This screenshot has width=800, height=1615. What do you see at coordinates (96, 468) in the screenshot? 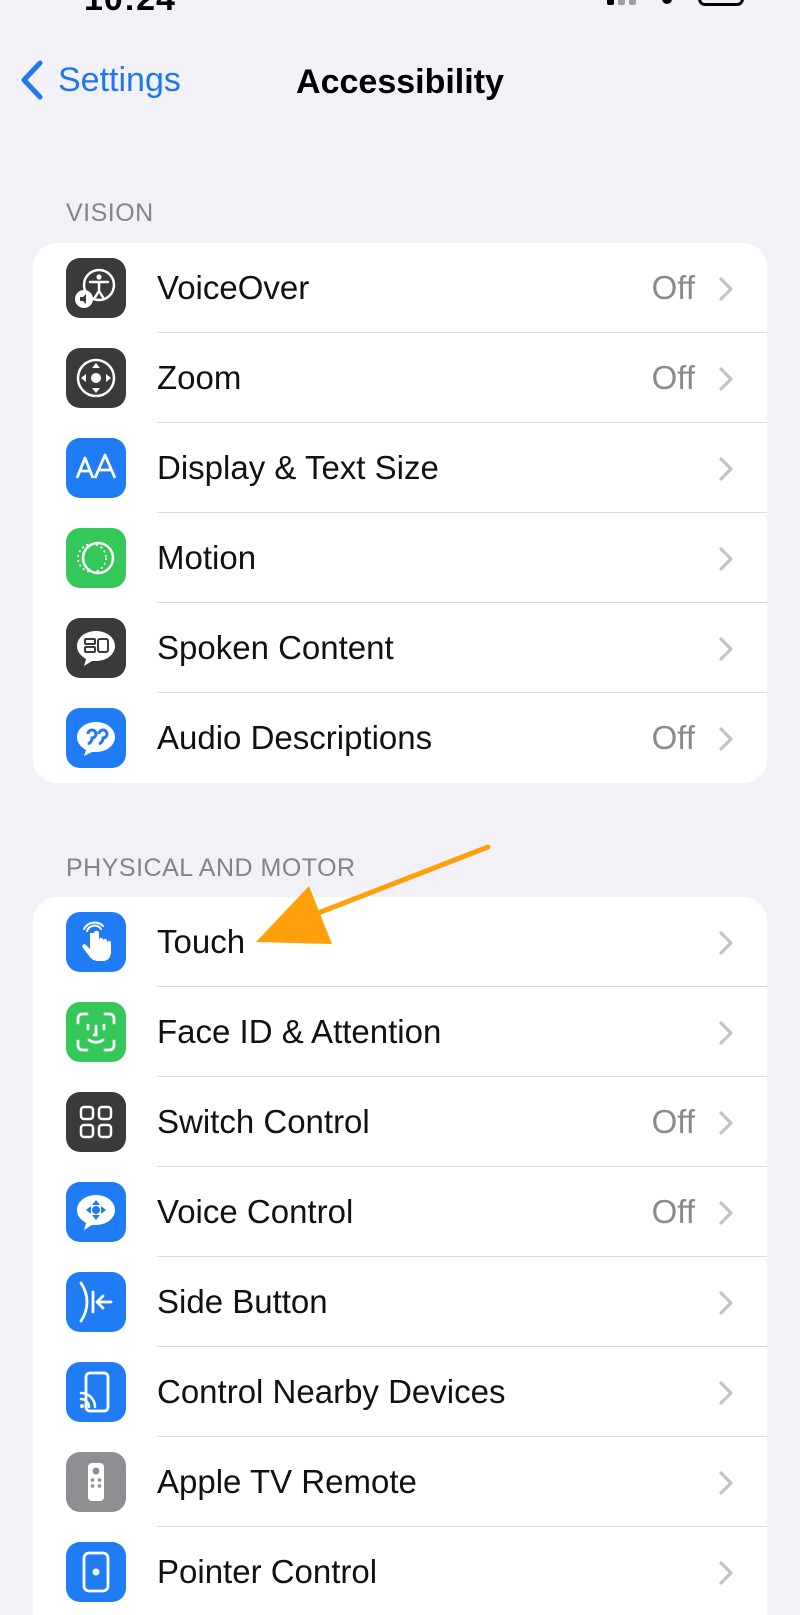
I see `text-size-icon` at bounding box center [96, 468].